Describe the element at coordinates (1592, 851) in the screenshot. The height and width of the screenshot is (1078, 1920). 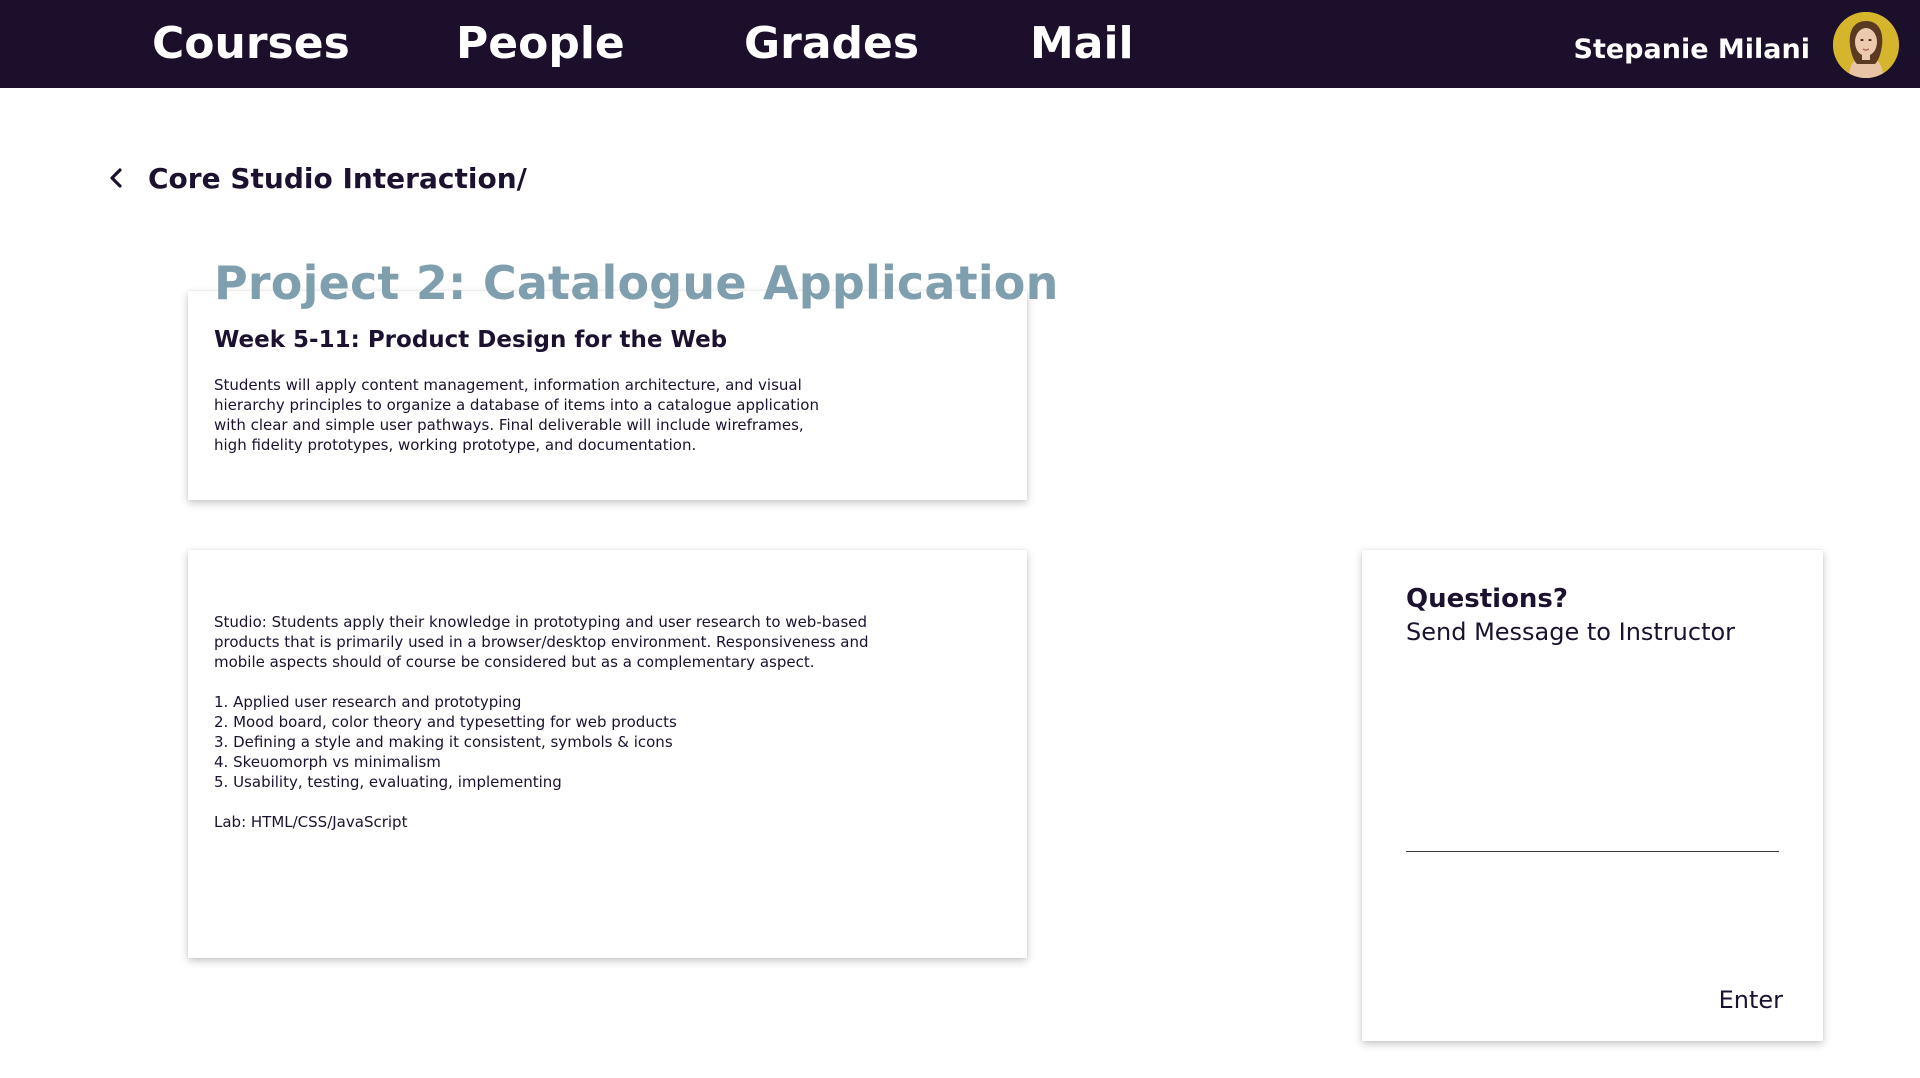
I see `message-input` at that location.